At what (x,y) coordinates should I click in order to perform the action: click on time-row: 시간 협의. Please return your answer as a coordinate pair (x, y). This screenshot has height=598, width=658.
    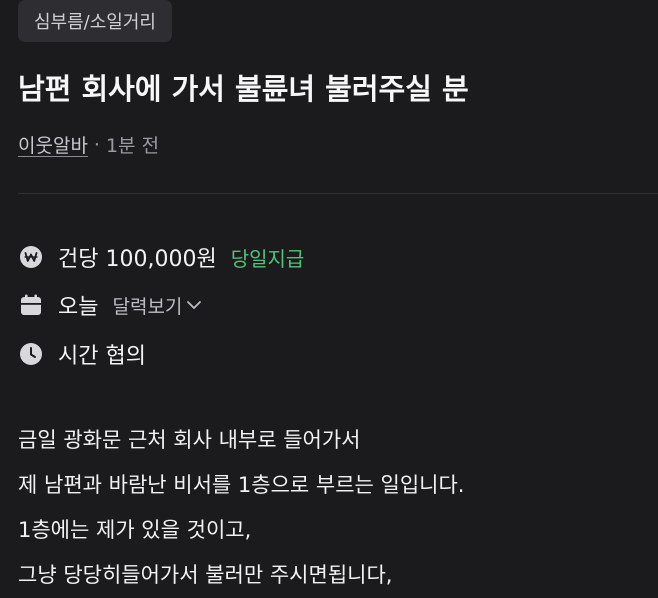
    Looking at the image, I should click on (82, 354).